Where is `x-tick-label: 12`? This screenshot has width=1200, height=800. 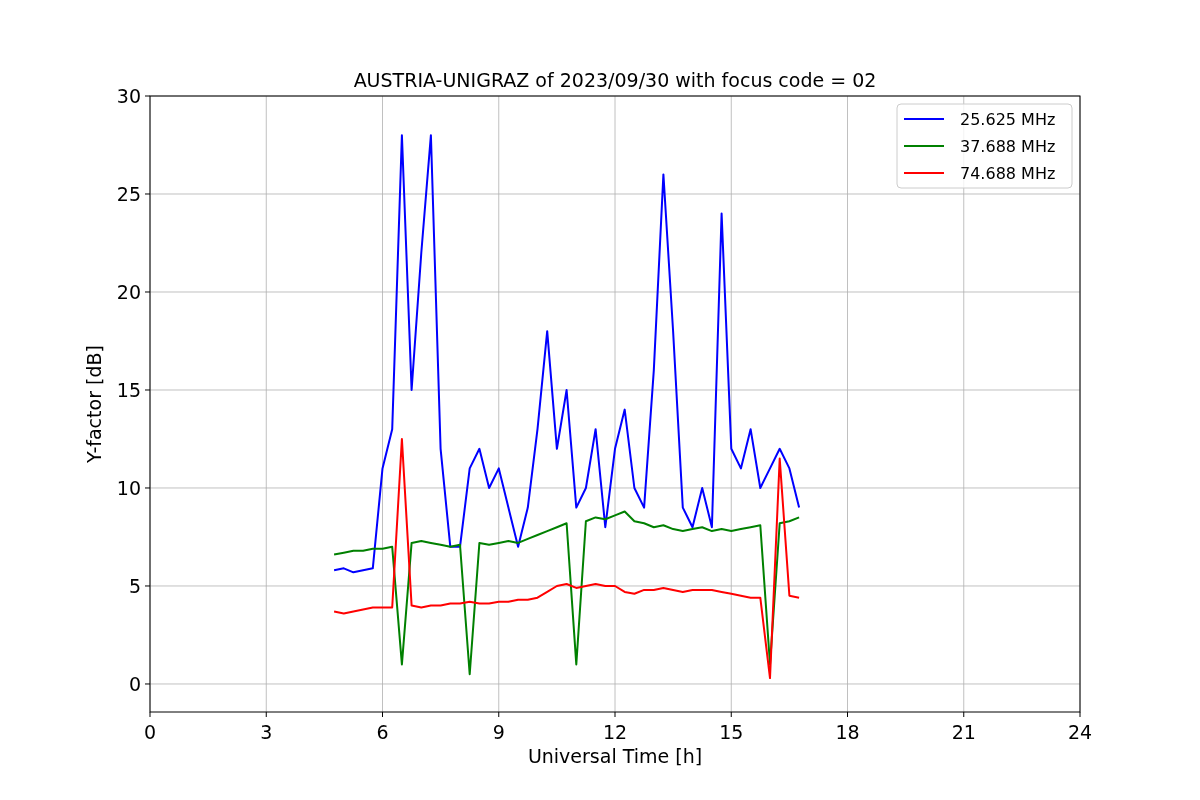
x-tick-label: 12 is located at coordinates (615, 732).